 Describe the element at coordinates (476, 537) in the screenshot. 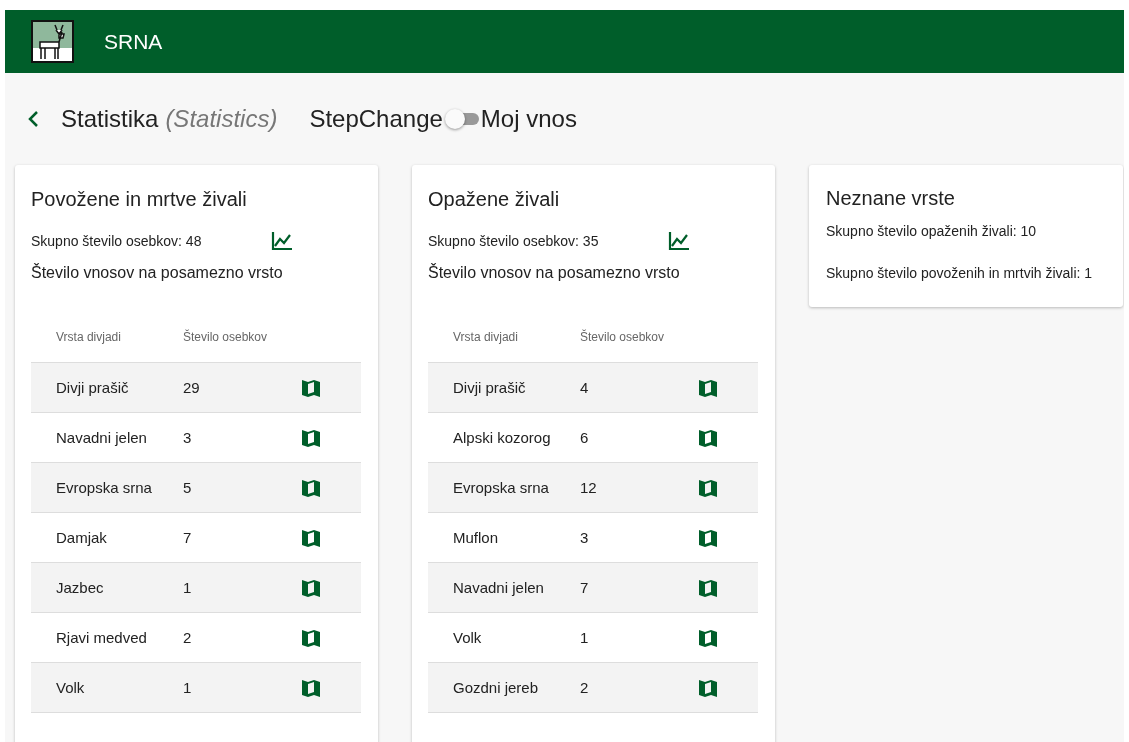

I see `table-cell-text: Muflon` at that location.